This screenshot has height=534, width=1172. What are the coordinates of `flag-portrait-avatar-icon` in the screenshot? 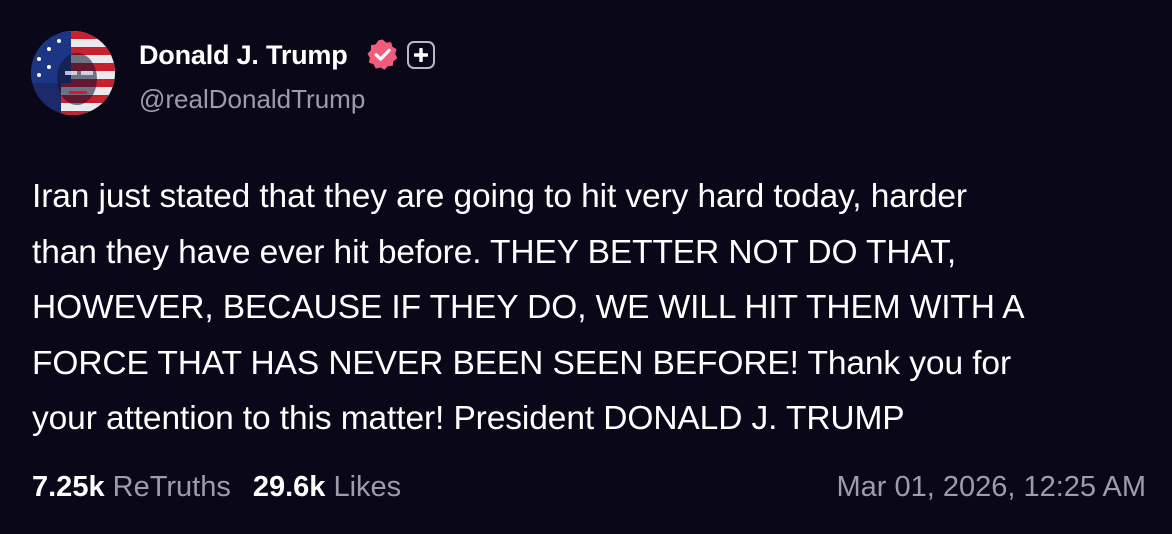 It's located at (73, 73).